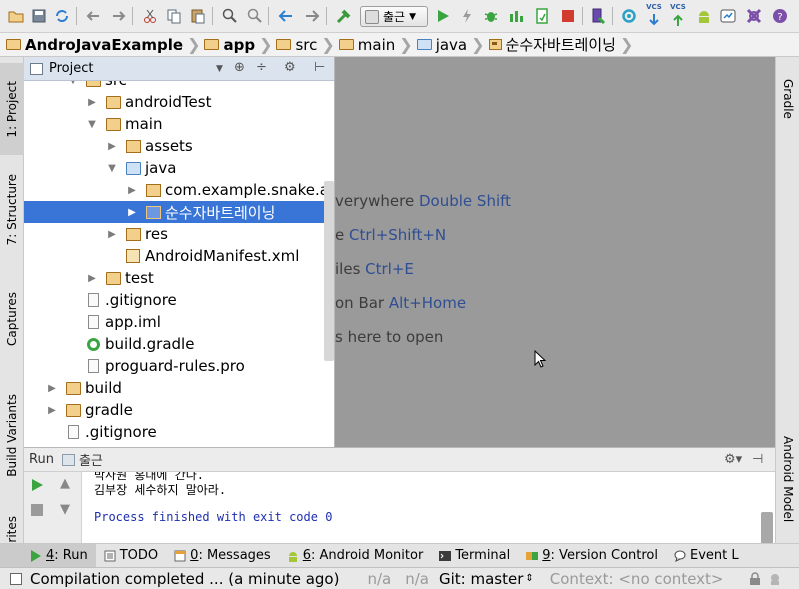 Image resolution: width=799 pixels, height=589 pixels. Describe the element at coordinates (65, 509) in the screenshot. I see `arrow-down-icon: ▼` at that location.